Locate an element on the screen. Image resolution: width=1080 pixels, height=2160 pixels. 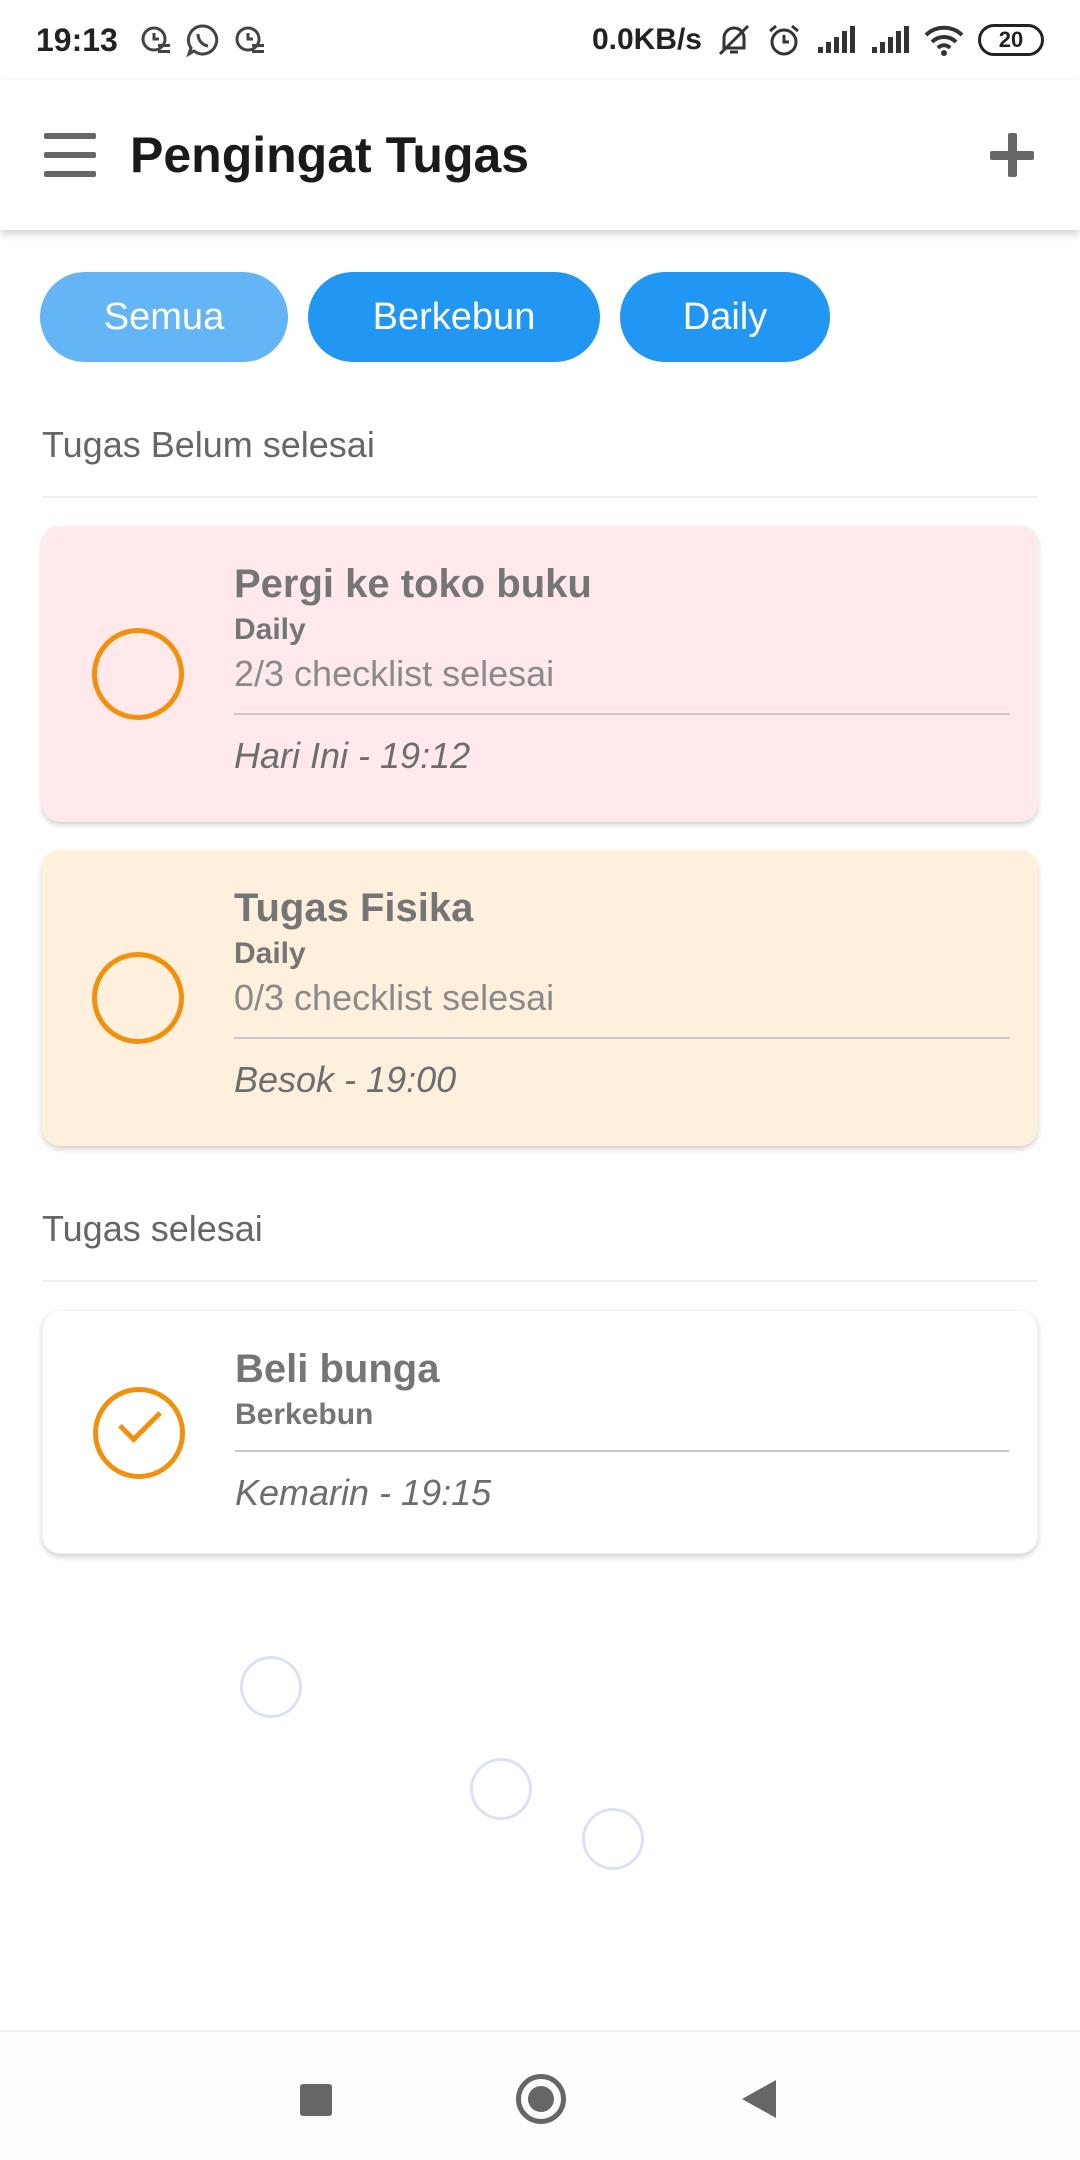
checkmark-icon is located at coordinates (140, 1421).